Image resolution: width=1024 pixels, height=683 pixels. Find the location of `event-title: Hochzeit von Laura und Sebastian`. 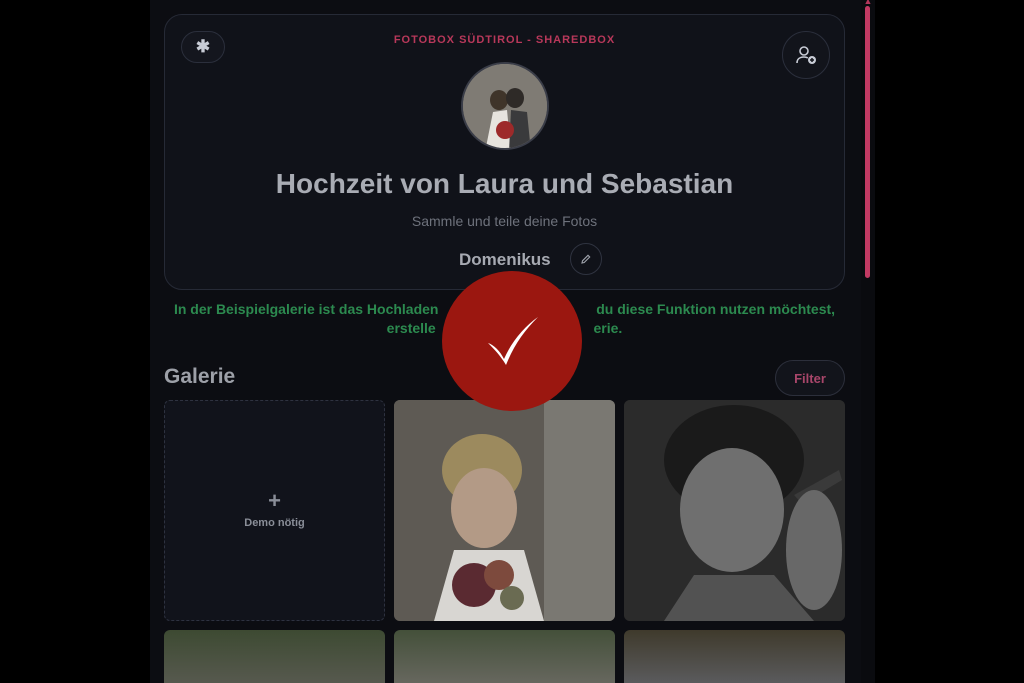

event-title: Hochzeit von Laura und Sebastian is located at coordinates (504, 183).